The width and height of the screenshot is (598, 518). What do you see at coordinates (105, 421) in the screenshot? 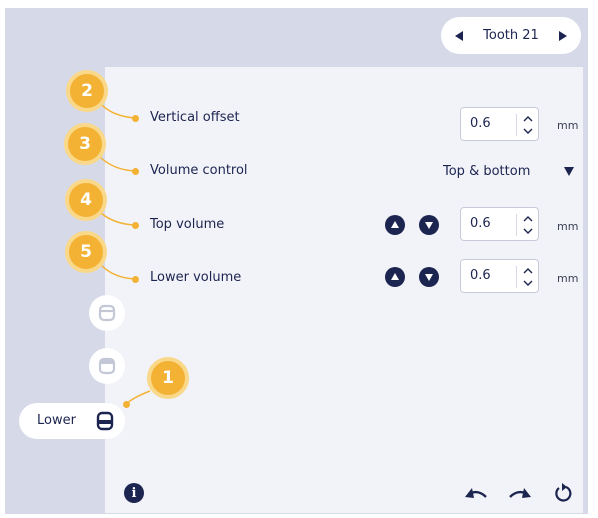
I see `crown-lower-icon` at bounding box center [105, 421].